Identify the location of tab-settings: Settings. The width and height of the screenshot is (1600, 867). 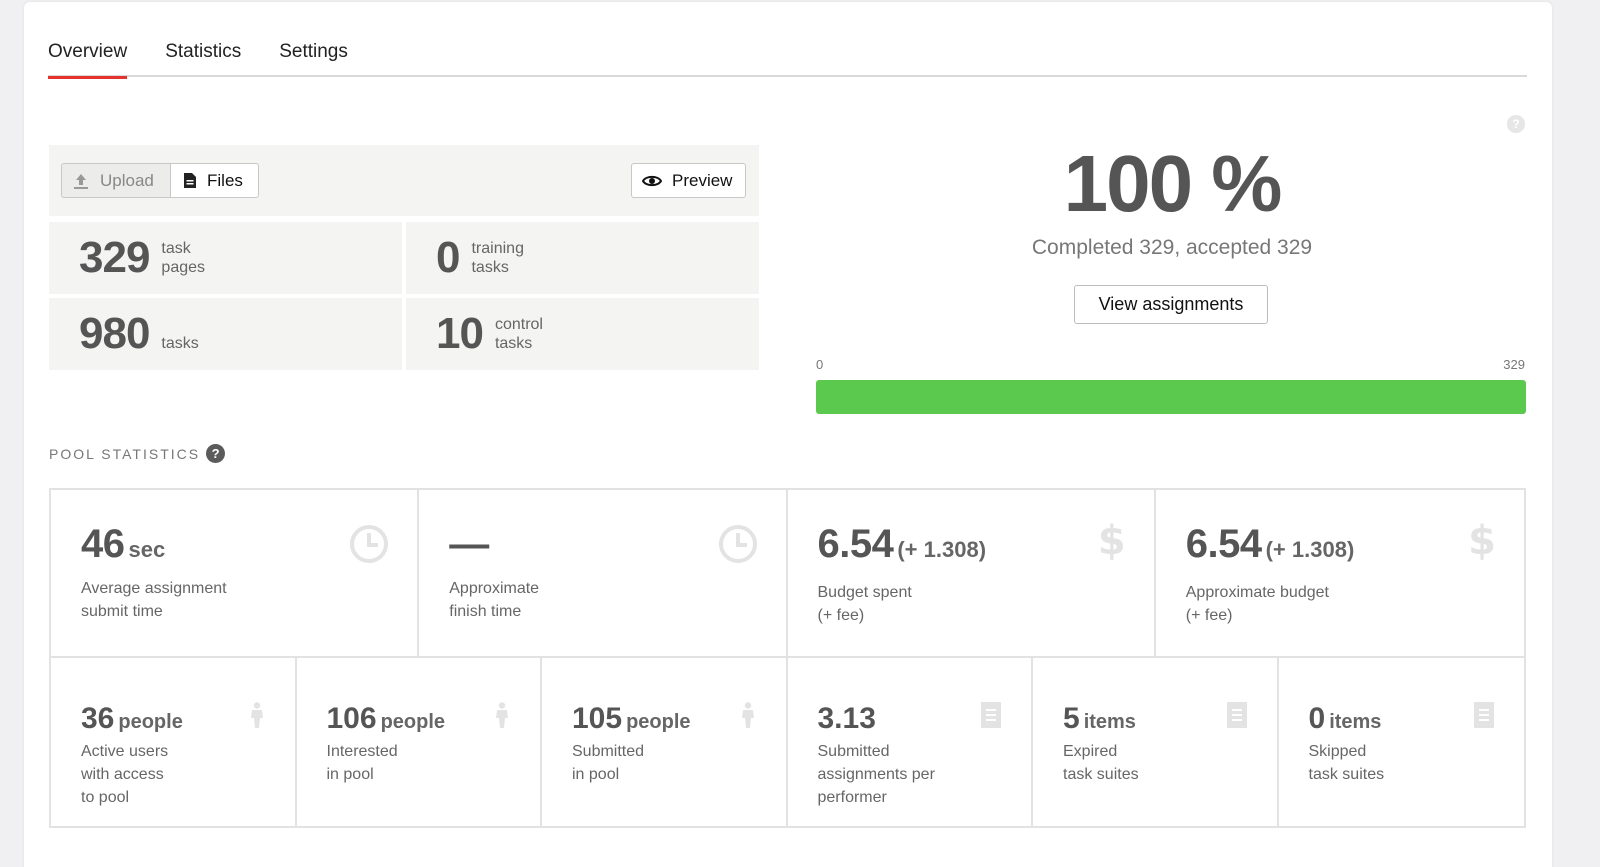
(313, 53).